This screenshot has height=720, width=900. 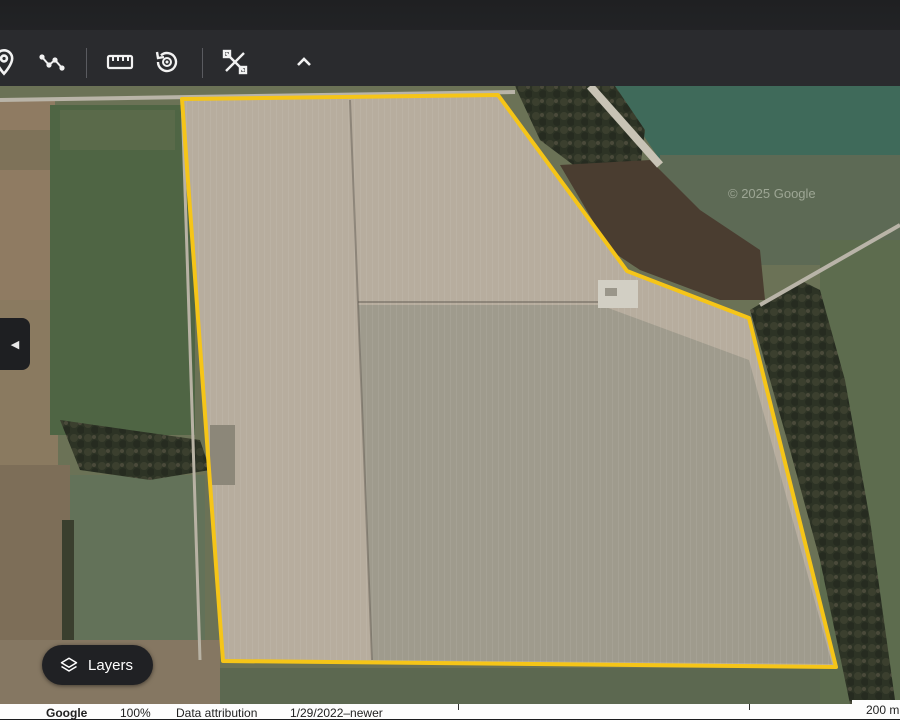 I want to click on path-icon, so click(x=52, y=62).